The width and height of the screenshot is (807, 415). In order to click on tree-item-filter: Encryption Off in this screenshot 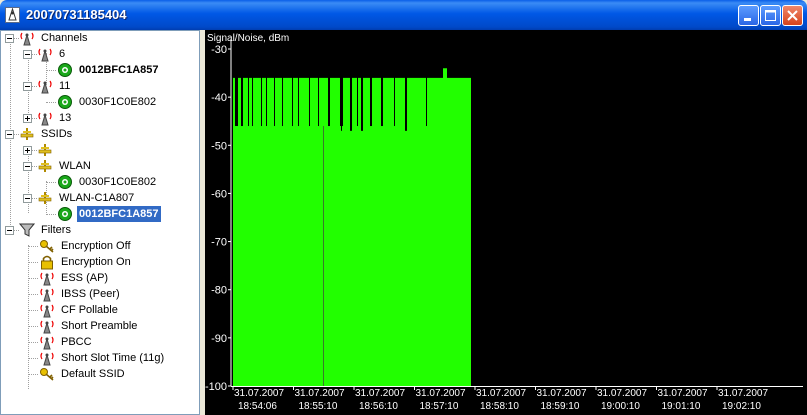, I will do `click(100, 246)`.